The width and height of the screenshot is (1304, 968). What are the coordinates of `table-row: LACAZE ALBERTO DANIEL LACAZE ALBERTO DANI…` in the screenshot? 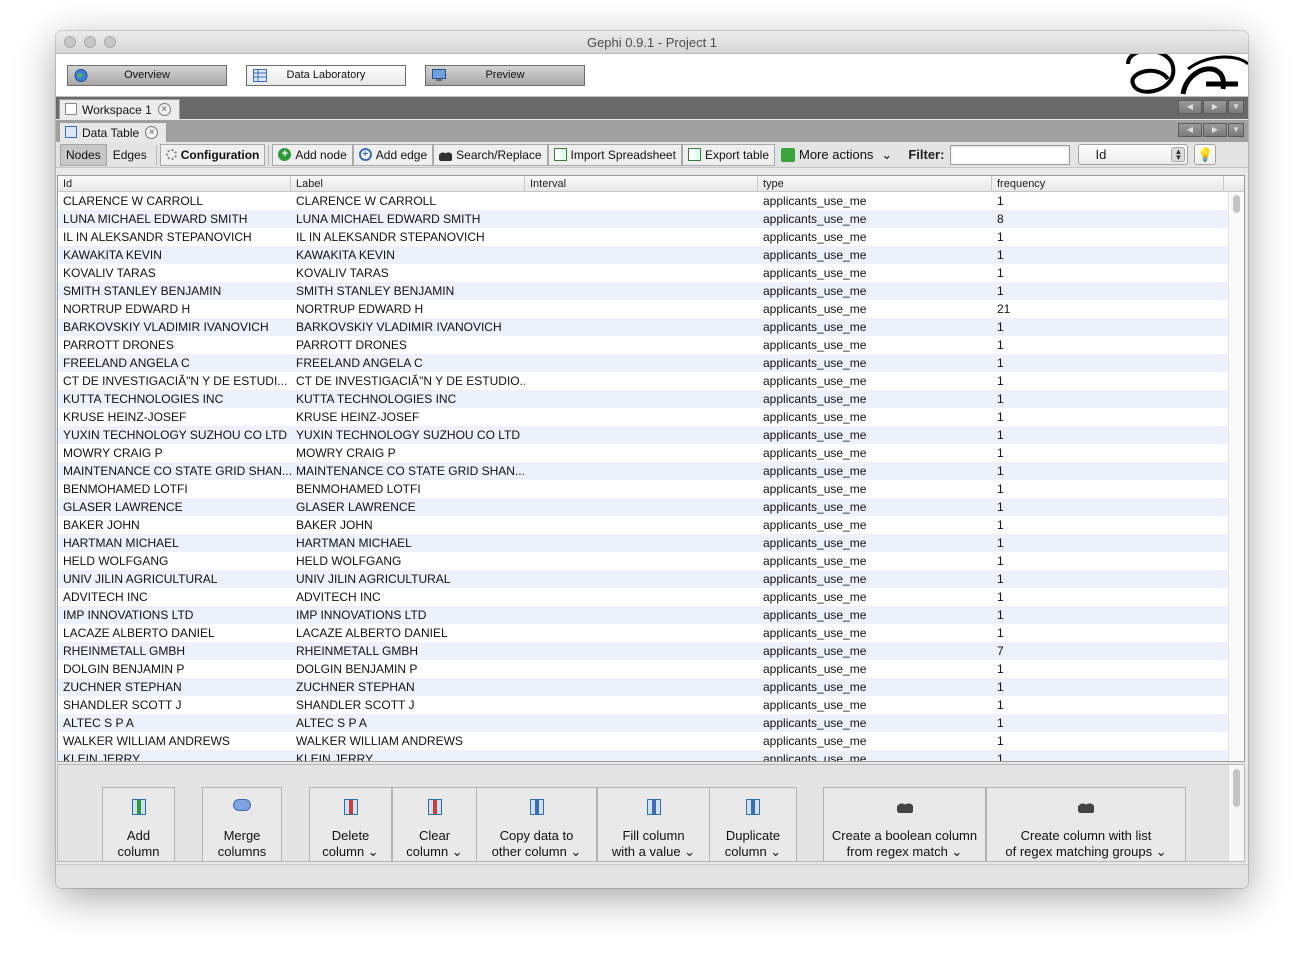 It's located at (644, 633).